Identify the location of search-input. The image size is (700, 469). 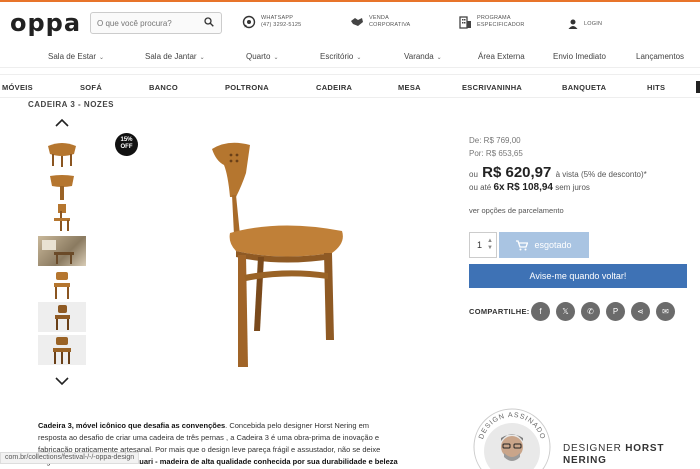
(149, 23).